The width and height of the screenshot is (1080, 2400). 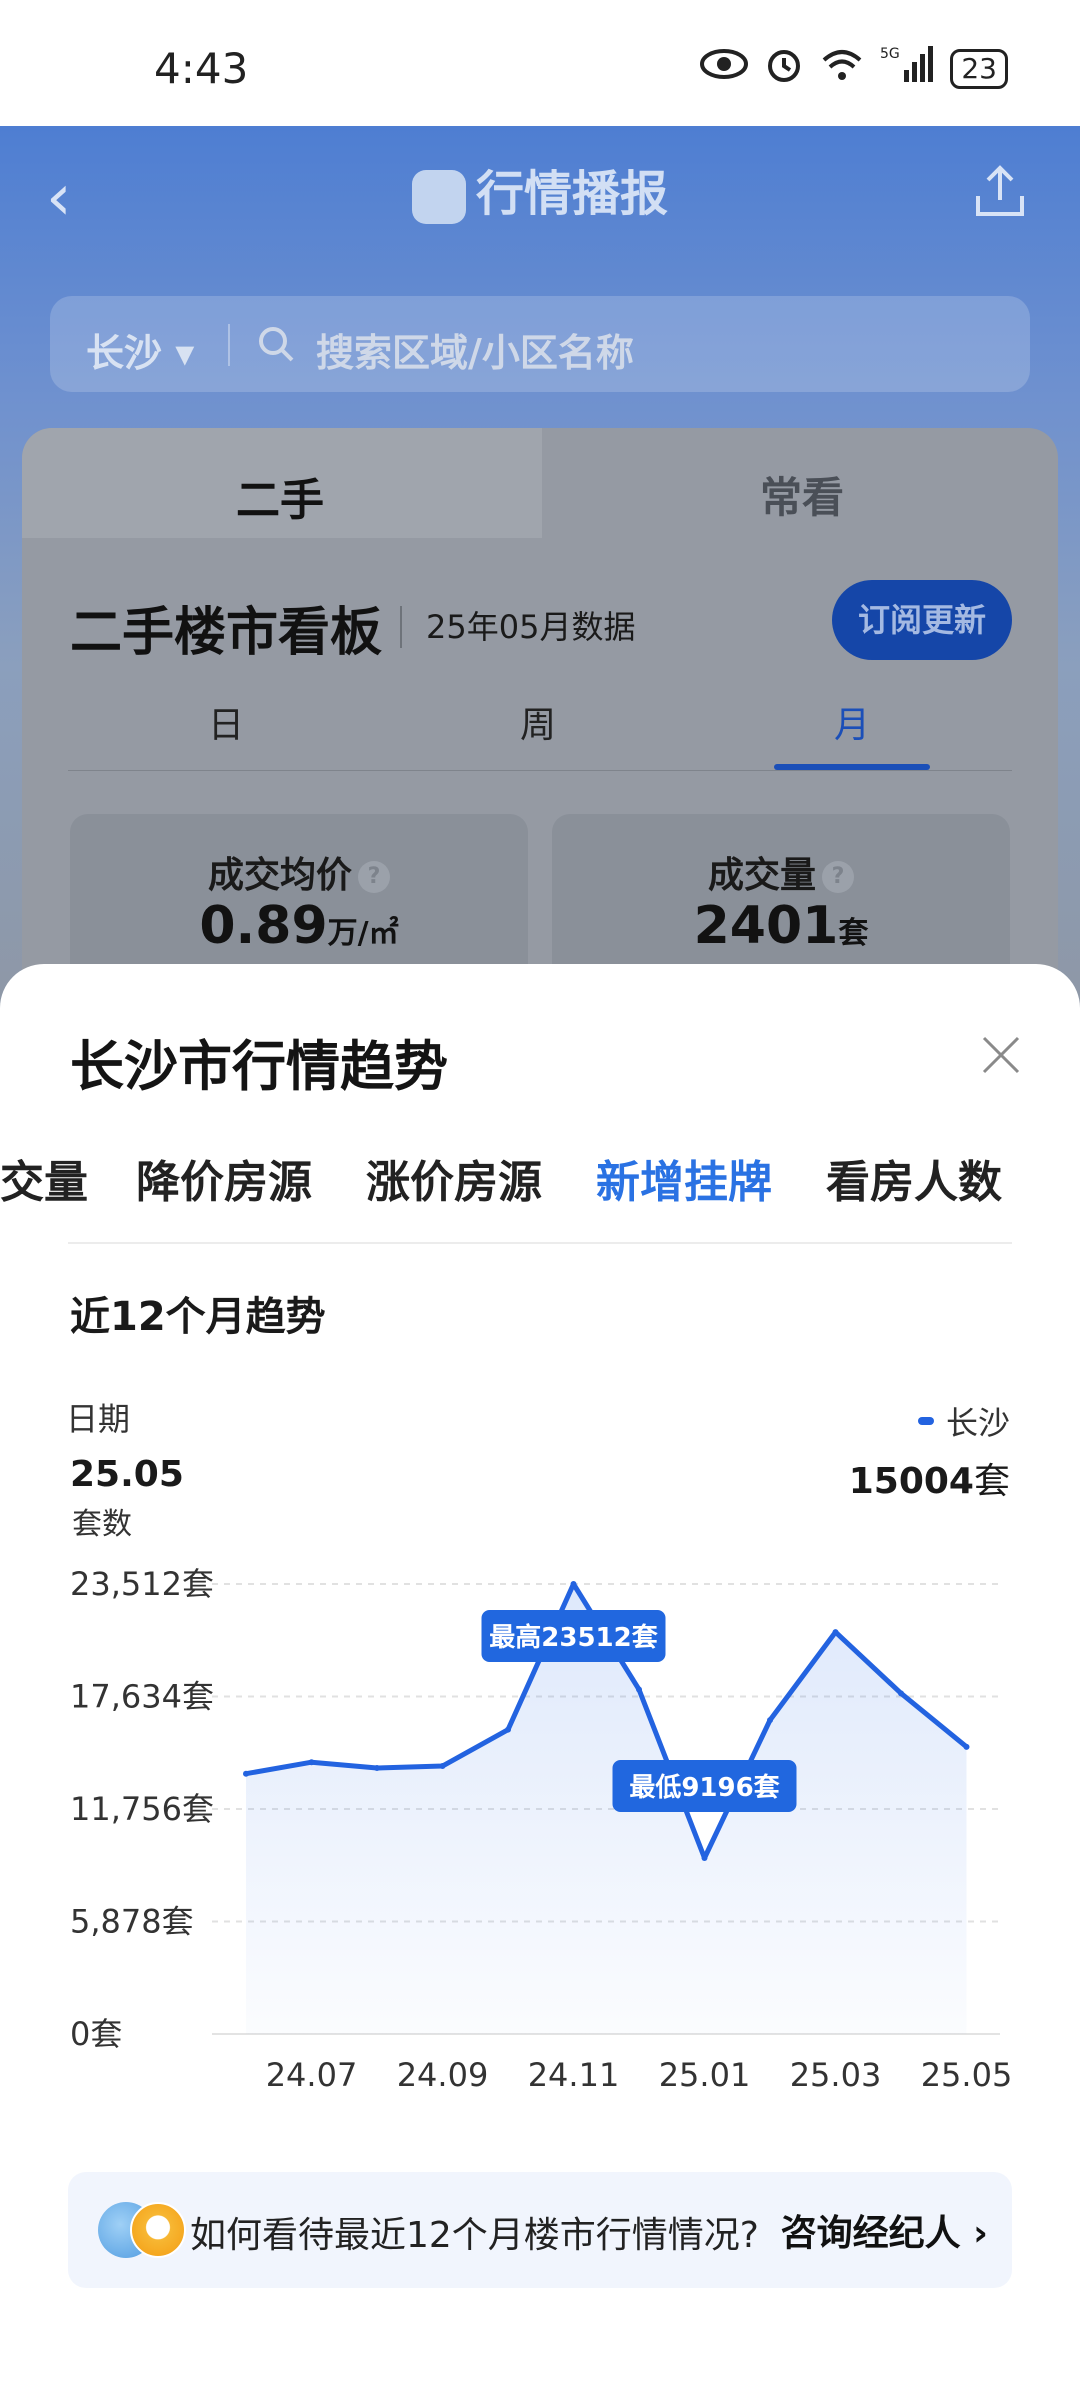 What do you see at coordinates (1001, 1055) in the screenshot?
I see `close-icon` at bounding box center [1001, 1055].